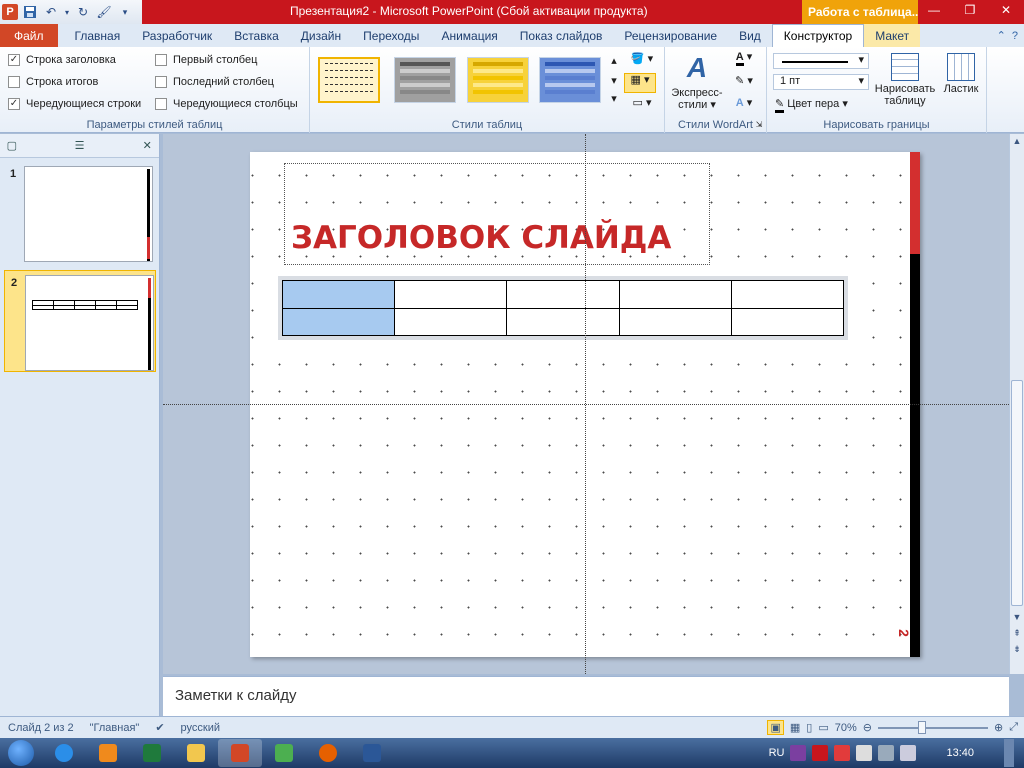 This screenshot has height=768, width=1024. I want to click on table-style-gray, so click(425, 80).